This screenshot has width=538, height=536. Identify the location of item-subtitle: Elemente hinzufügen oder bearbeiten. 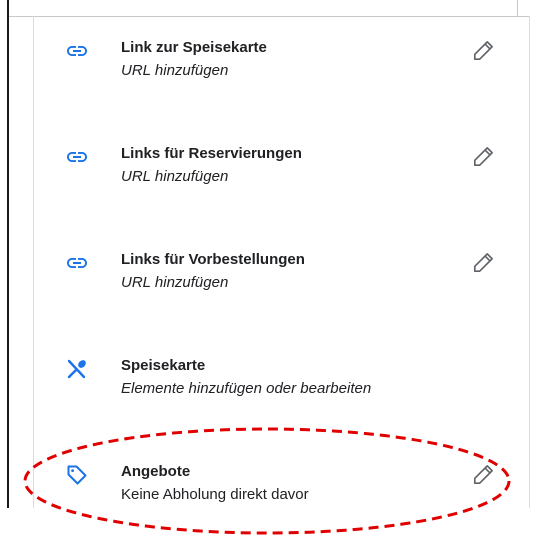
(246, 388).